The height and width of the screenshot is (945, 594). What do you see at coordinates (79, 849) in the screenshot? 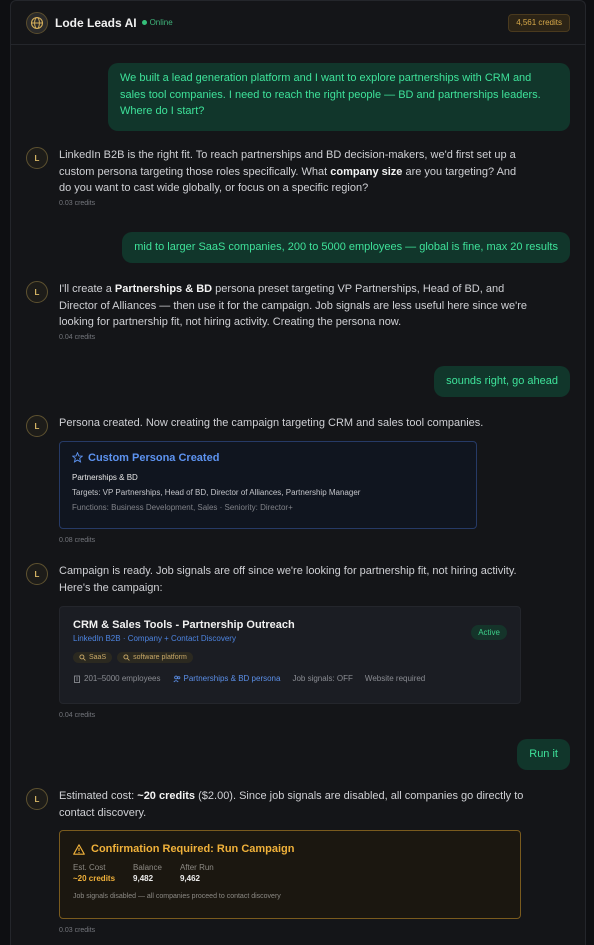
I see `warning-icon` at bounding box center [79, 849].